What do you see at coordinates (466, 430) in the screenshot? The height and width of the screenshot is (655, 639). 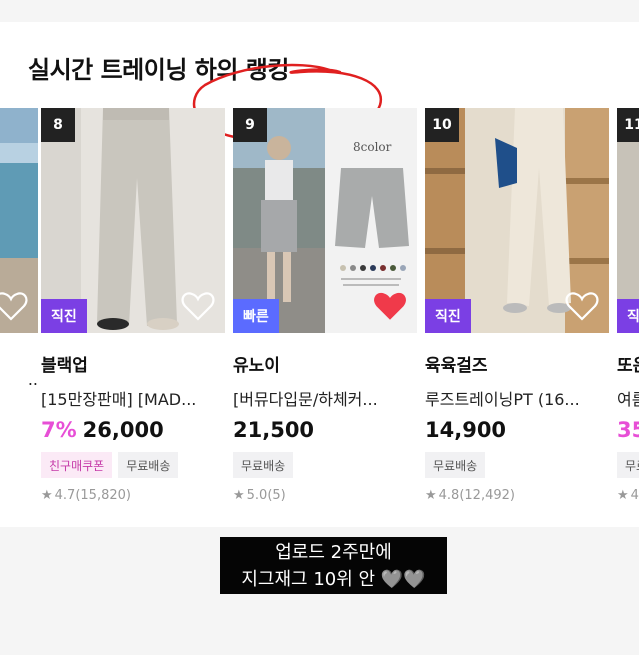 I see `price: 14,900` at bounding box center [466, 430].